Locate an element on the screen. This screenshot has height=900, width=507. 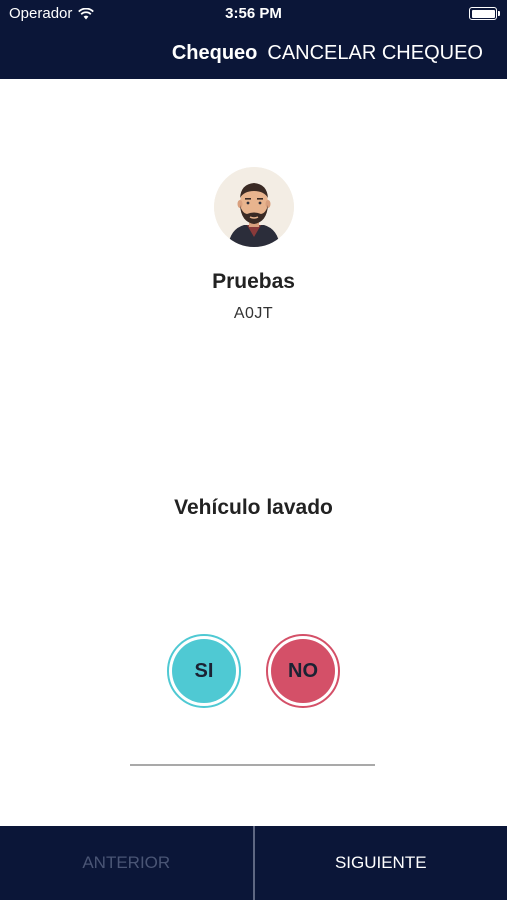
avatar is located at coordinates (254, 207).